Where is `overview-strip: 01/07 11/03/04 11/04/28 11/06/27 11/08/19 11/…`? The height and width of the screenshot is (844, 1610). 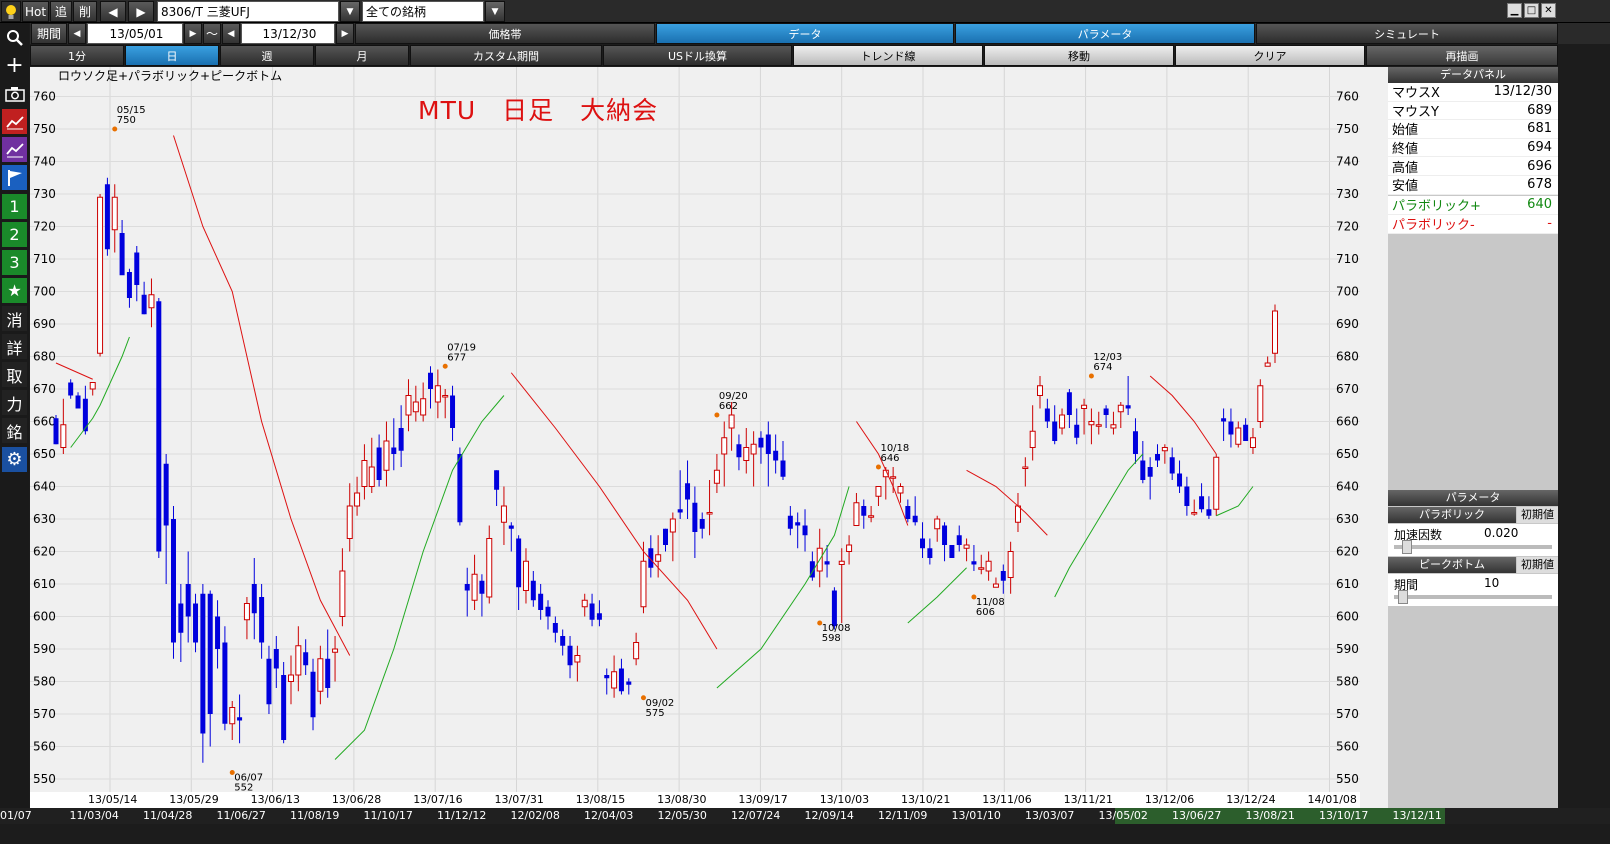
overview-strip: 01/07 11/03/04 11/04/28 11/06/27 11/08/19 11/… is located at coordinates (805, 816).